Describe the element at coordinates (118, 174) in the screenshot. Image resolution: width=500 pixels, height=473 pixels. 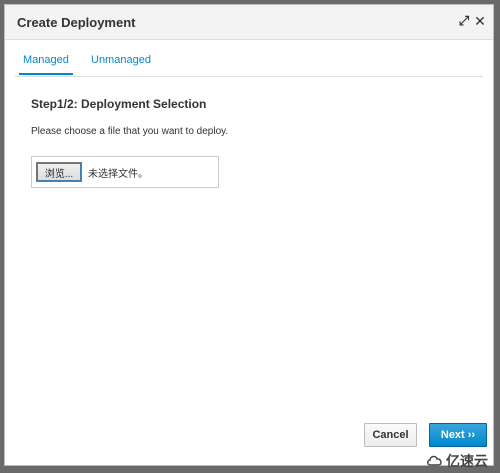
I see `file-status-text: 未选择文件。` at that location.